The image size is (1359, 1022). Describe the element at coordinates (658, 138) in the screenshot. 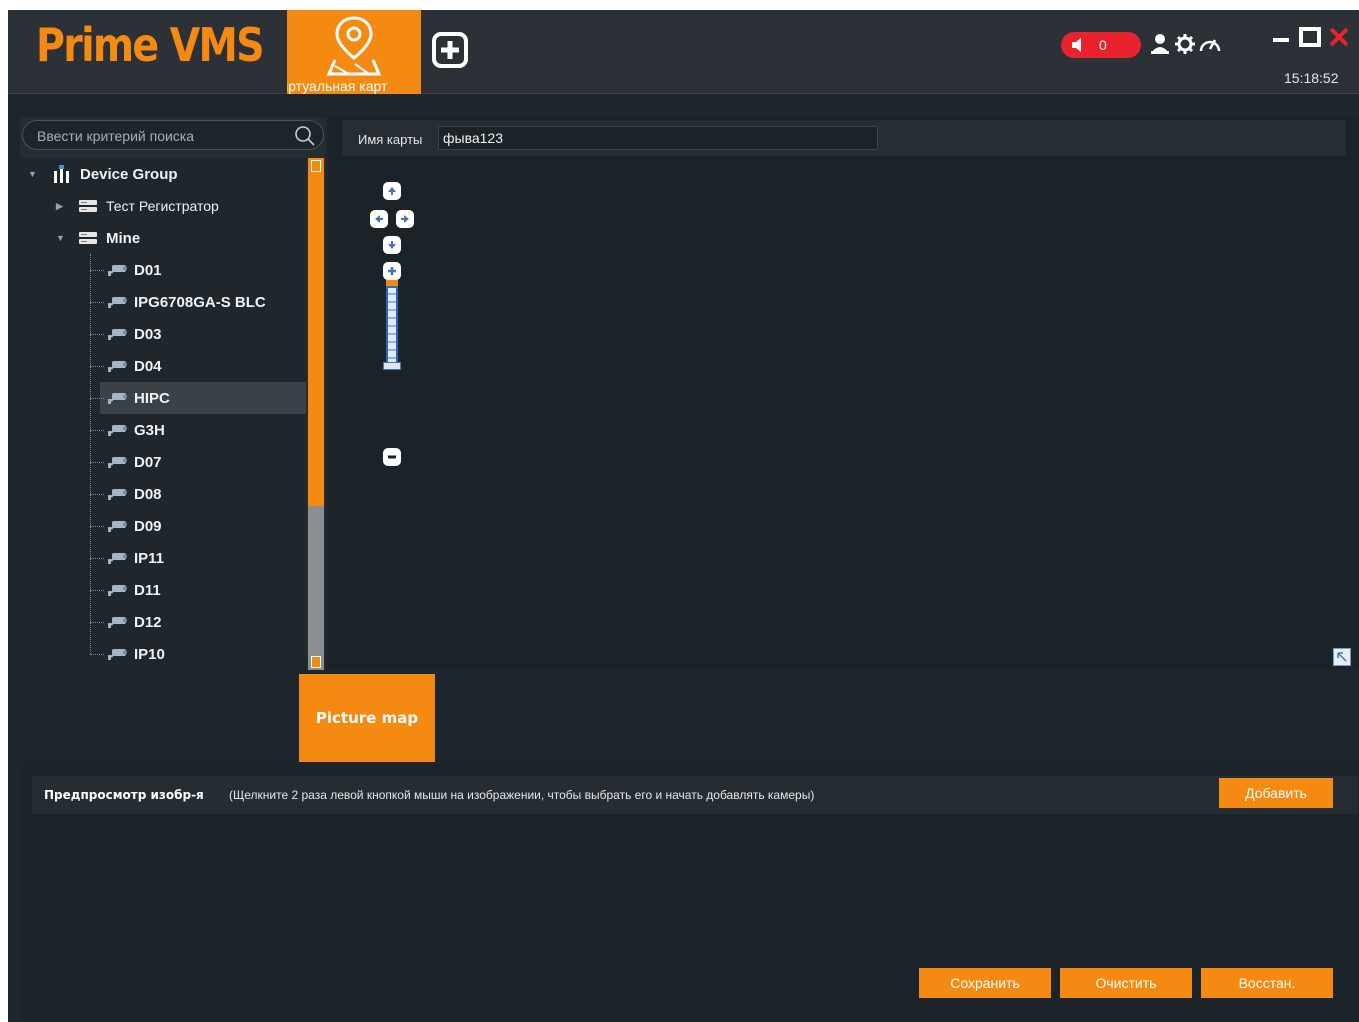

I see `map-name-input` at that location.